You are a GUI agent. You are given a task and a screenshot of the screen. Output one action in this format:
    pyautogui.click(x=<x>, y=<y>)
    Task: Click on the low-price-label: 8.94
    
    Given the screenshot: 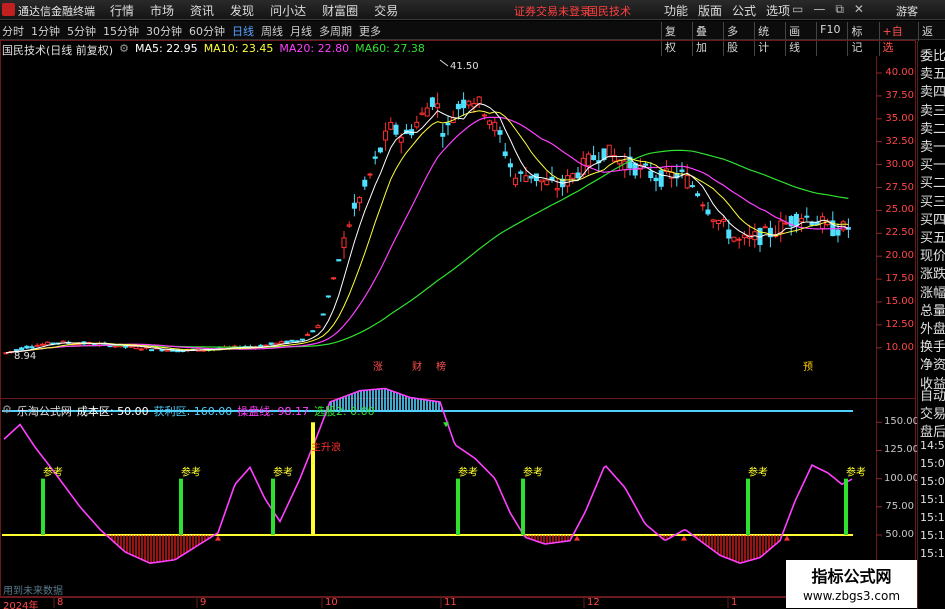 What is the action you would take?
    pyautogui.click(x=25, y=356)
    